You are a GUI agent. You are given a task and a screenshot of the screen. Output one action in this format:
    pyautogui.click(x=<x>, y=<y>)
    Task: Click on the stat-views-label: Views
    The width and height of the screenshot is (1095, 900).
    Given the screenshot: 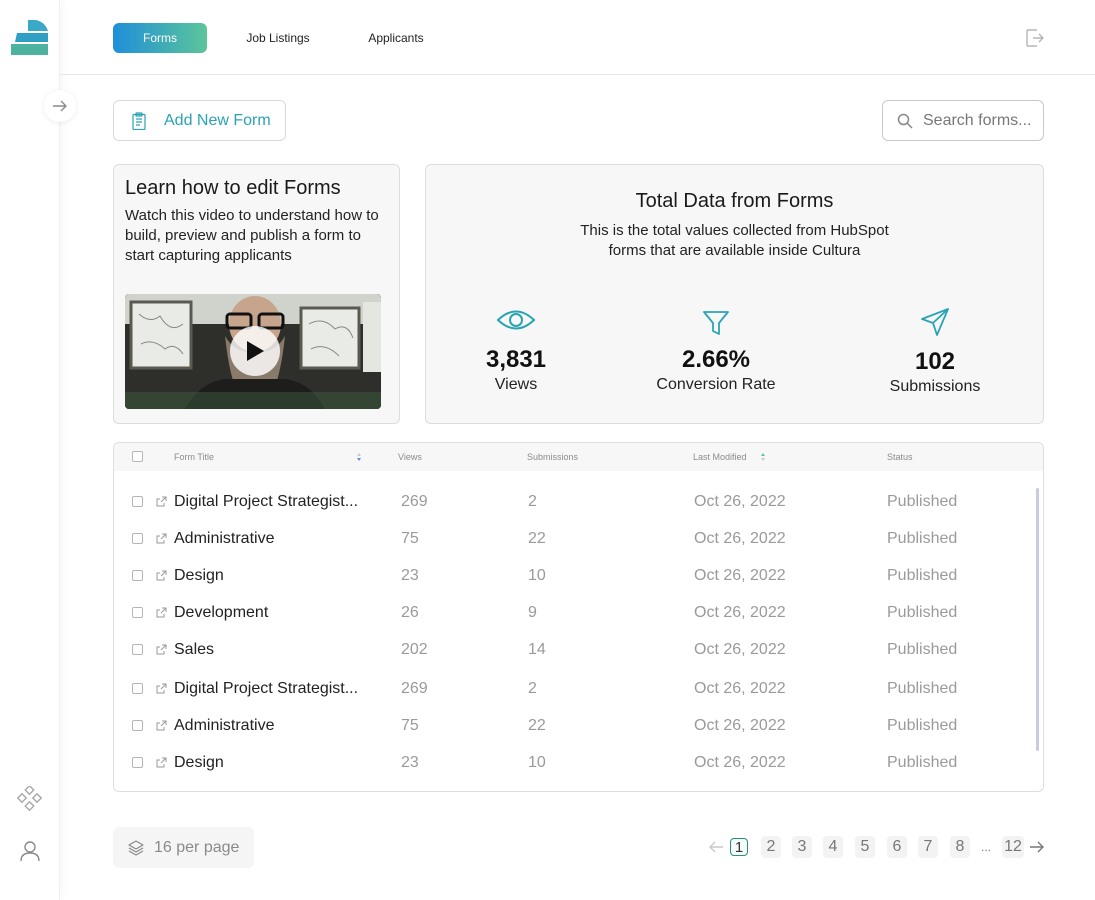 What is the action you would take?
    pyautogui.click(x=516, y=384)
    